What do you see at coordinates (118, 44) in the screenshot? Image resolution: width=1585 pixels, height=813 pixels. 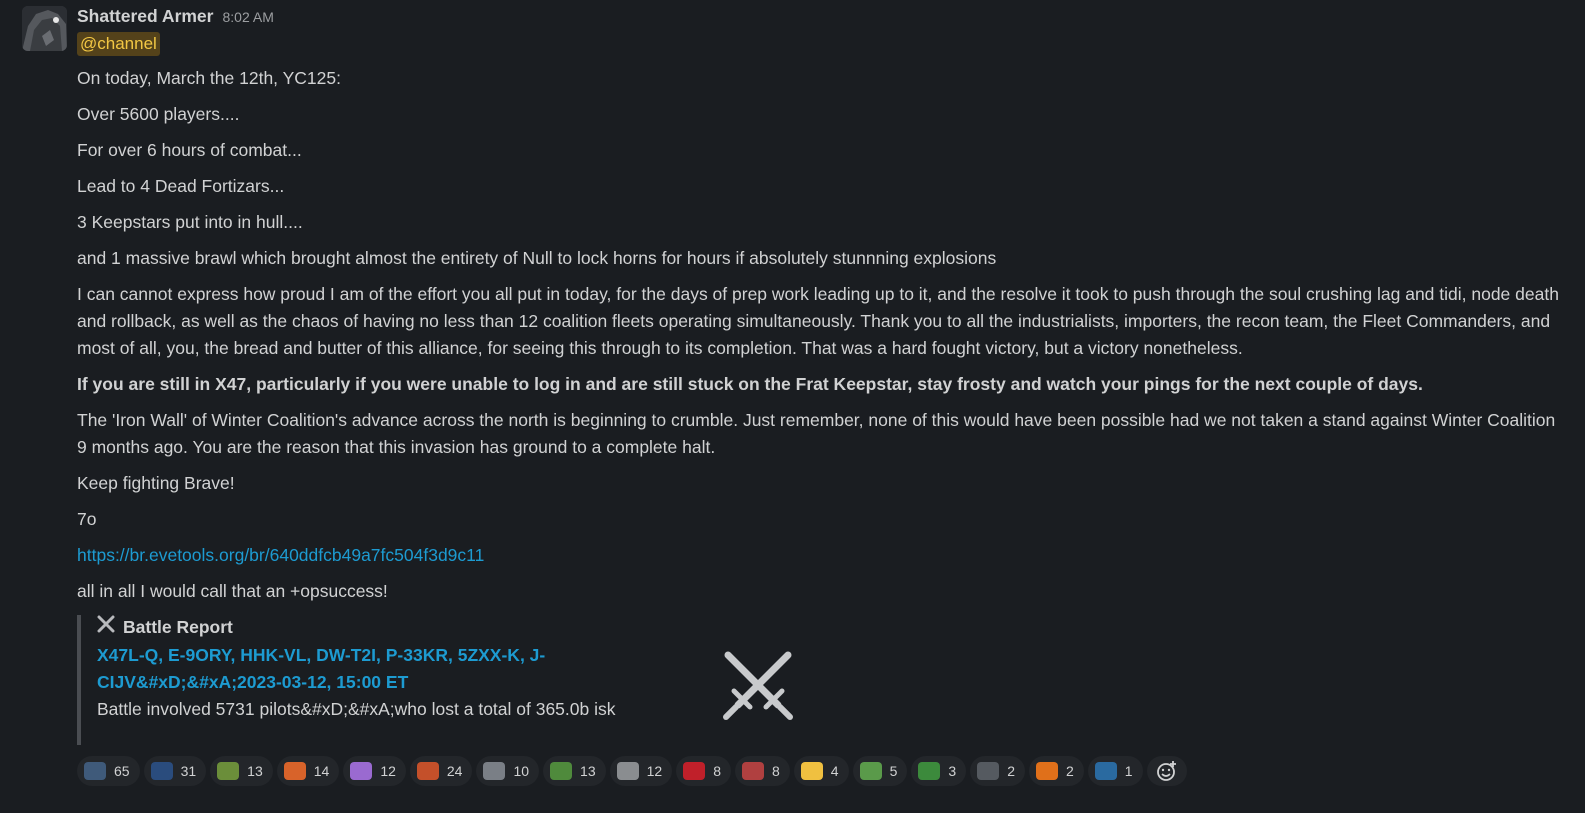 I see `channel-mention: @channel` at bounding box center [118, 44].